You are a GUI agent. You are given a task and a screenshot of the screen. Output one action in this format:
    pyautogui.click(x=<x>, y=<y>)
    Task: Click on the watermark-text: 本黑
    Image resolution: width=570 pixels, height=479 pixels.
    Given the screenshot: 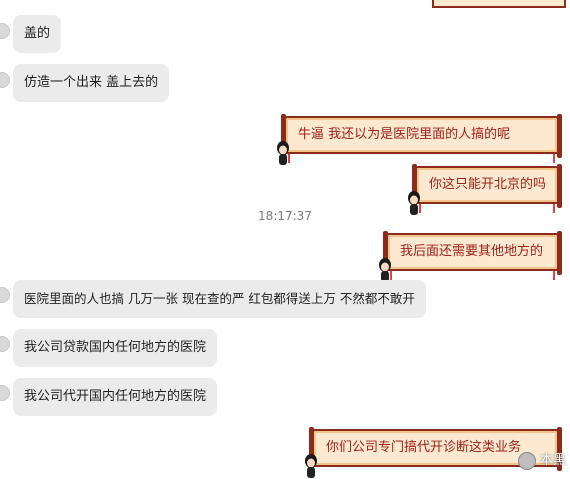 What is the action you would take?
    pyautogui.click(x=552, y=460)
    